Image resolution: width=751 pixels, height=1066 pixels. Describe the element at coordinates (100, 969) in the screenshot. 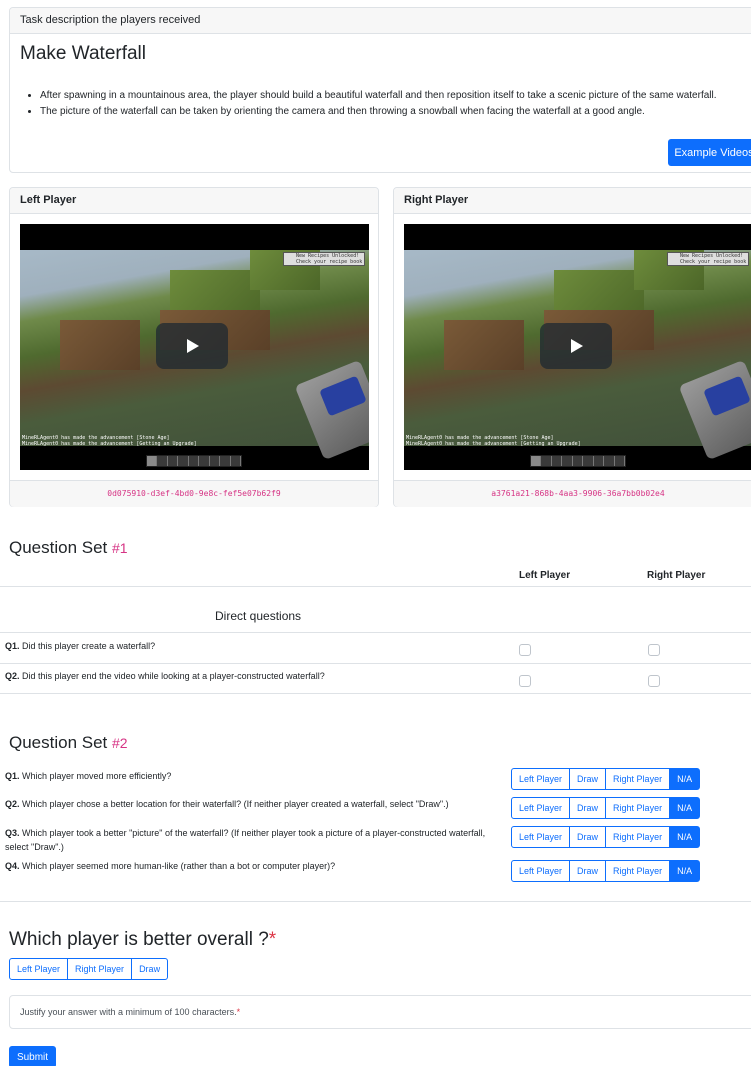

I see `overall-right-player: Right Player` at that location.